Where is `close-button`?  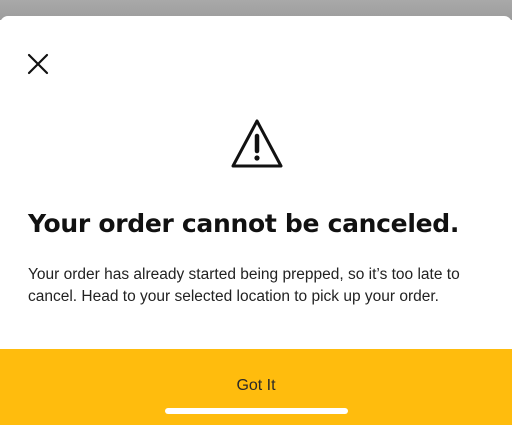 close-button is located at coordinates (38, 64).